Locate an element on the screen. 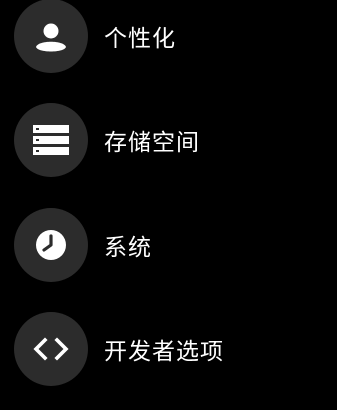 The image size is (337, 410). clock-icon is located at coordinates (51, 245).